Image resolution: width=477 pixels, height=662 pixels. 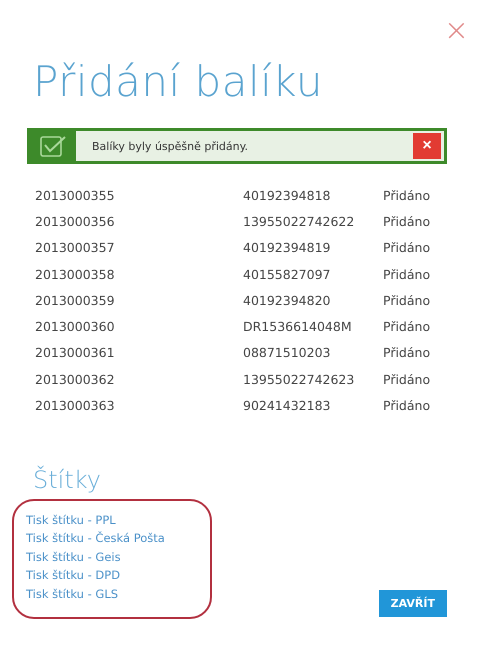 What do you see at coordinates (287, 195) in the screenshot?
I see `tracking-number: 40192394818` at bounding box center [287, 195].